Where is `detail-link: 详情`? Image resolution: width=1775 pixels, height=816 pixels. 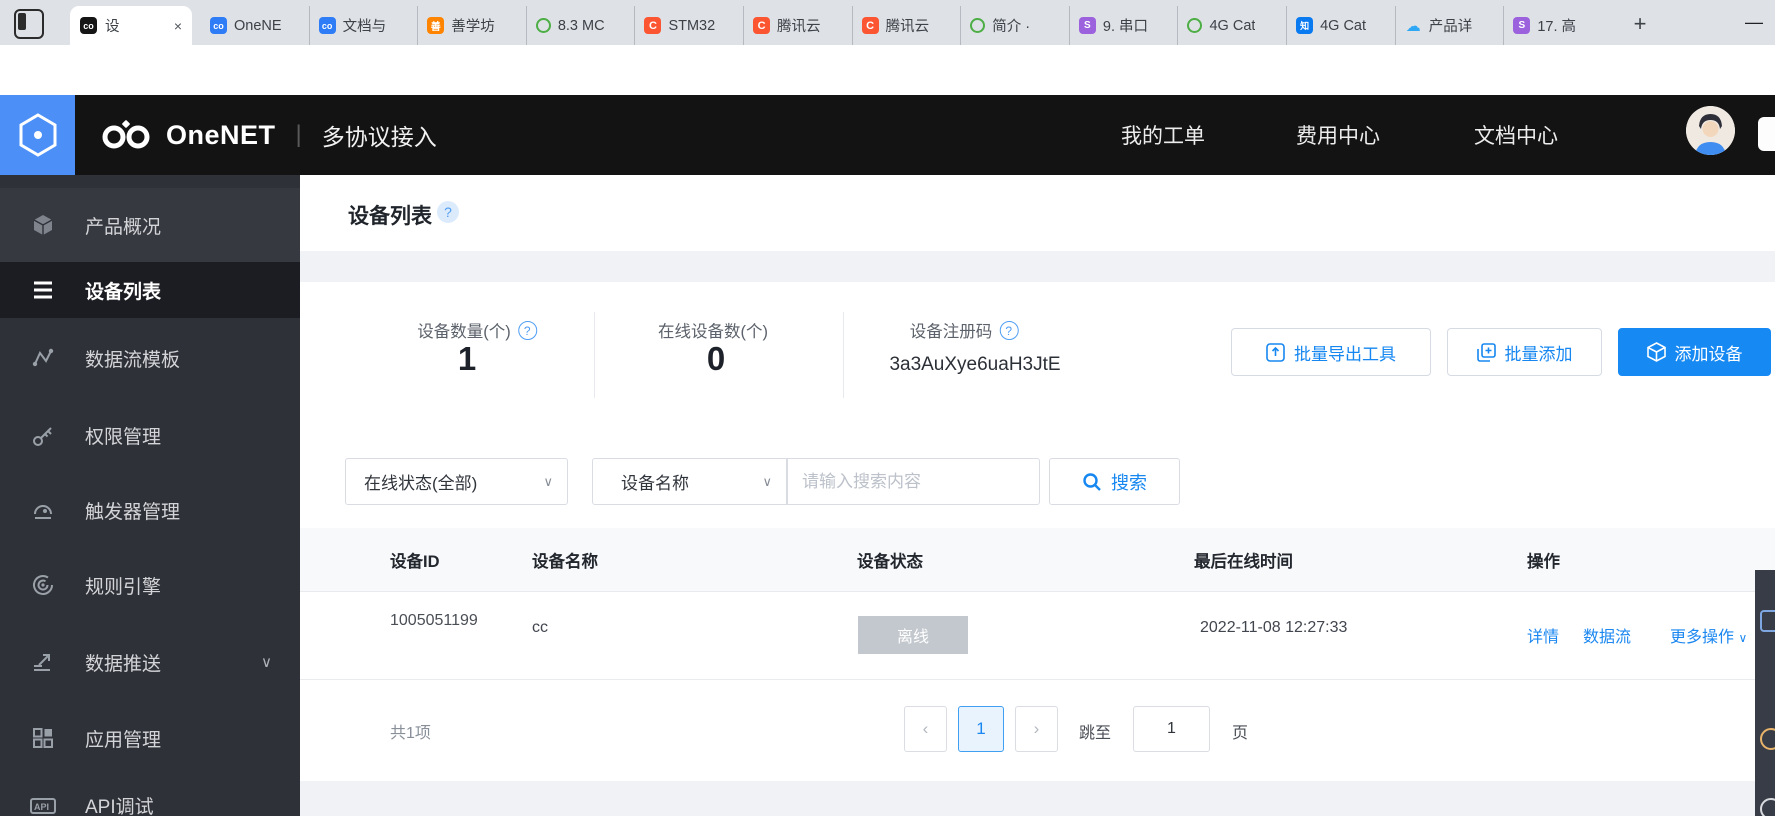
detail-link: 详情 is located at coordinates (1543, 635).